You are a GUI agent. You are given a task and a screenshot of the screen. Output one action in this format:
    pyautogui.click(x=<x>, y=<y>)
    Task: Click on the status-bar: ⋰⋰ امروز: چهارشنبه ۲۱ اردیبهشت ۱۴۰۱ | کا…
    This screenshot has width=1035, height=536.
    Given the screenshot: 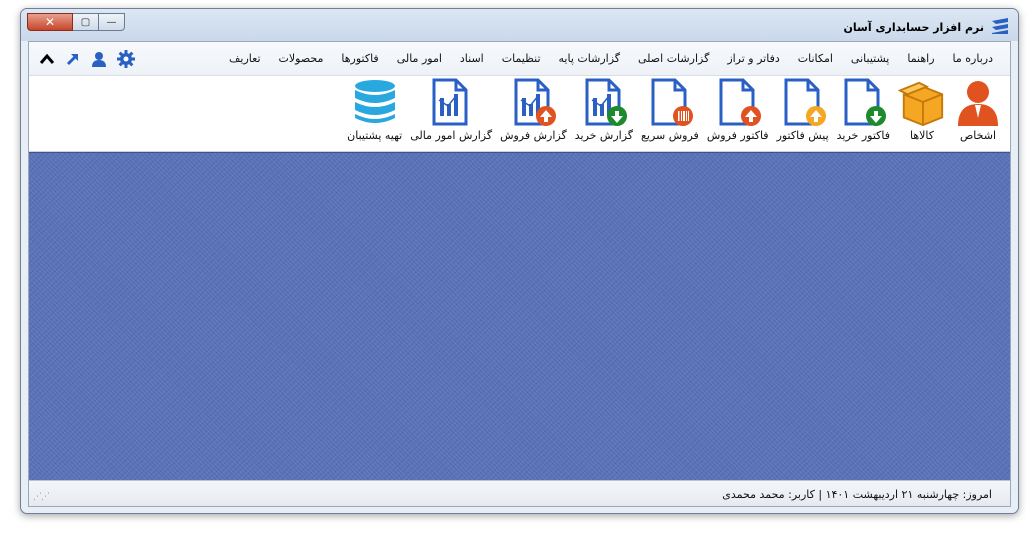 What is the action you would take?
    pyautogui.click(x=519, y=493)
    